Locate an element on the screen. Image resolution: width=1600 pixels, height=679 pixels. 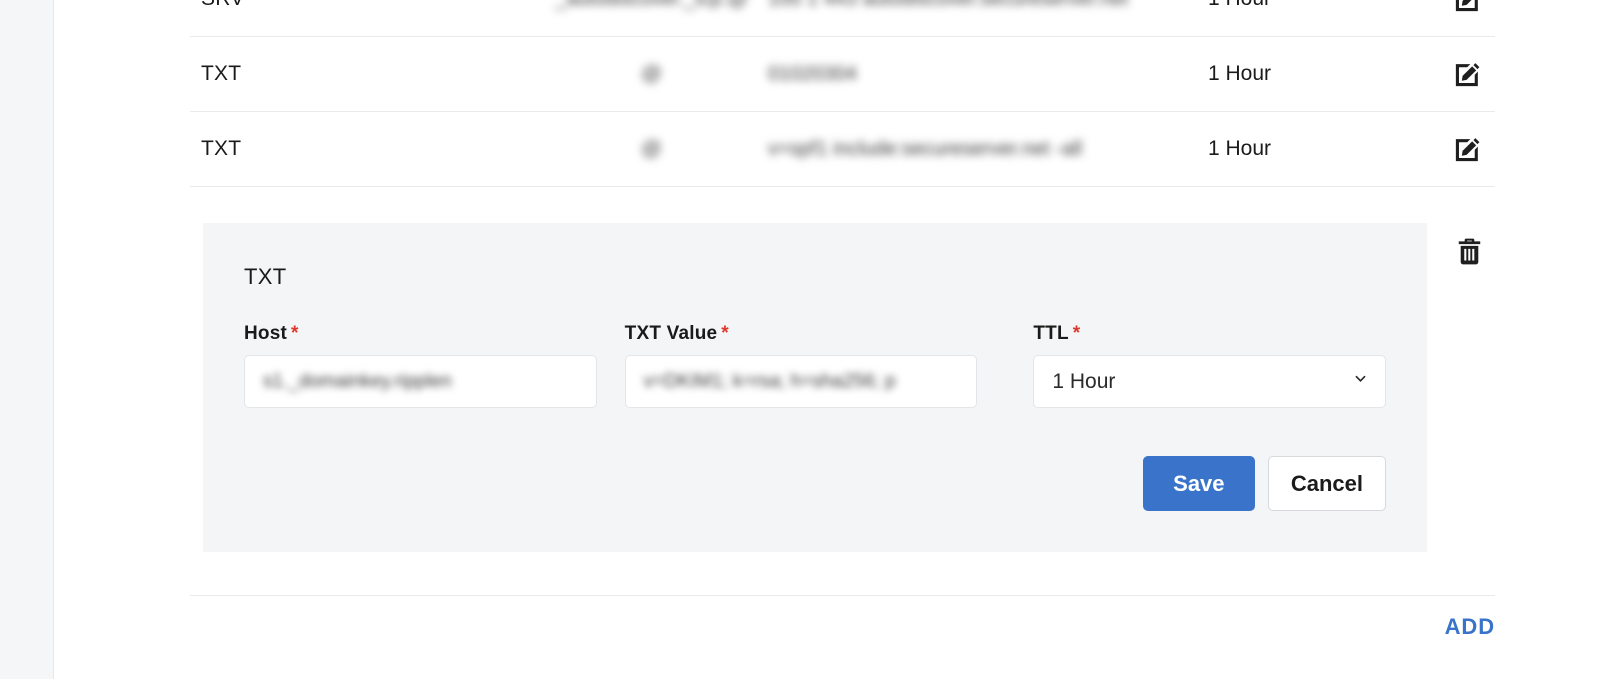
ttl-selected-value: 1 Hour is located at coordinates (1084, 381).